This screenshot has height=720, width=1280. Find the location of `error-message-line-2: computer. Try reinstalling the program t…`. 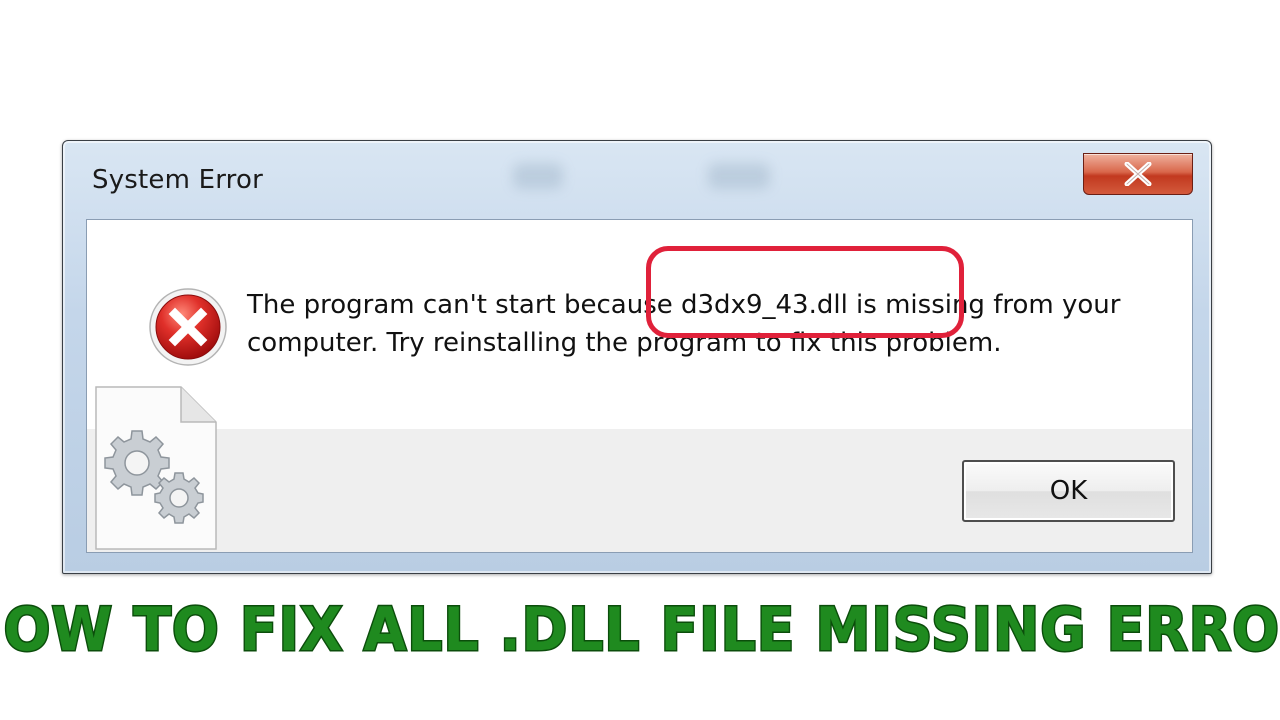

error-message-line-2: computer. Try reinstalling the program t… is located at coordinates (624, 343).